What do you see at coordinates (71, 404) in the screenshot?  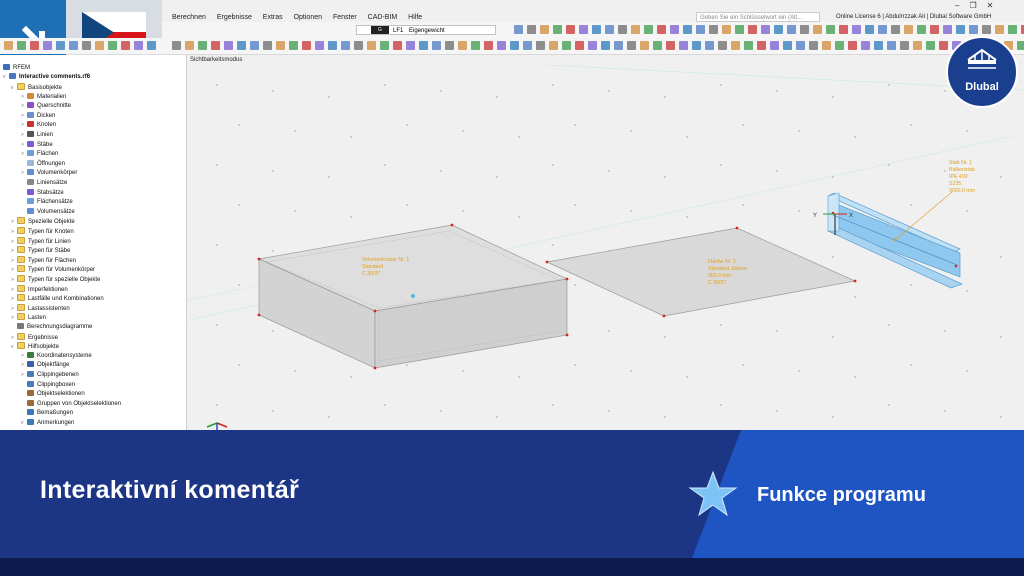 I see `tree-item: Gruppen von Objektselektionen` at bounding box center [71, 404].